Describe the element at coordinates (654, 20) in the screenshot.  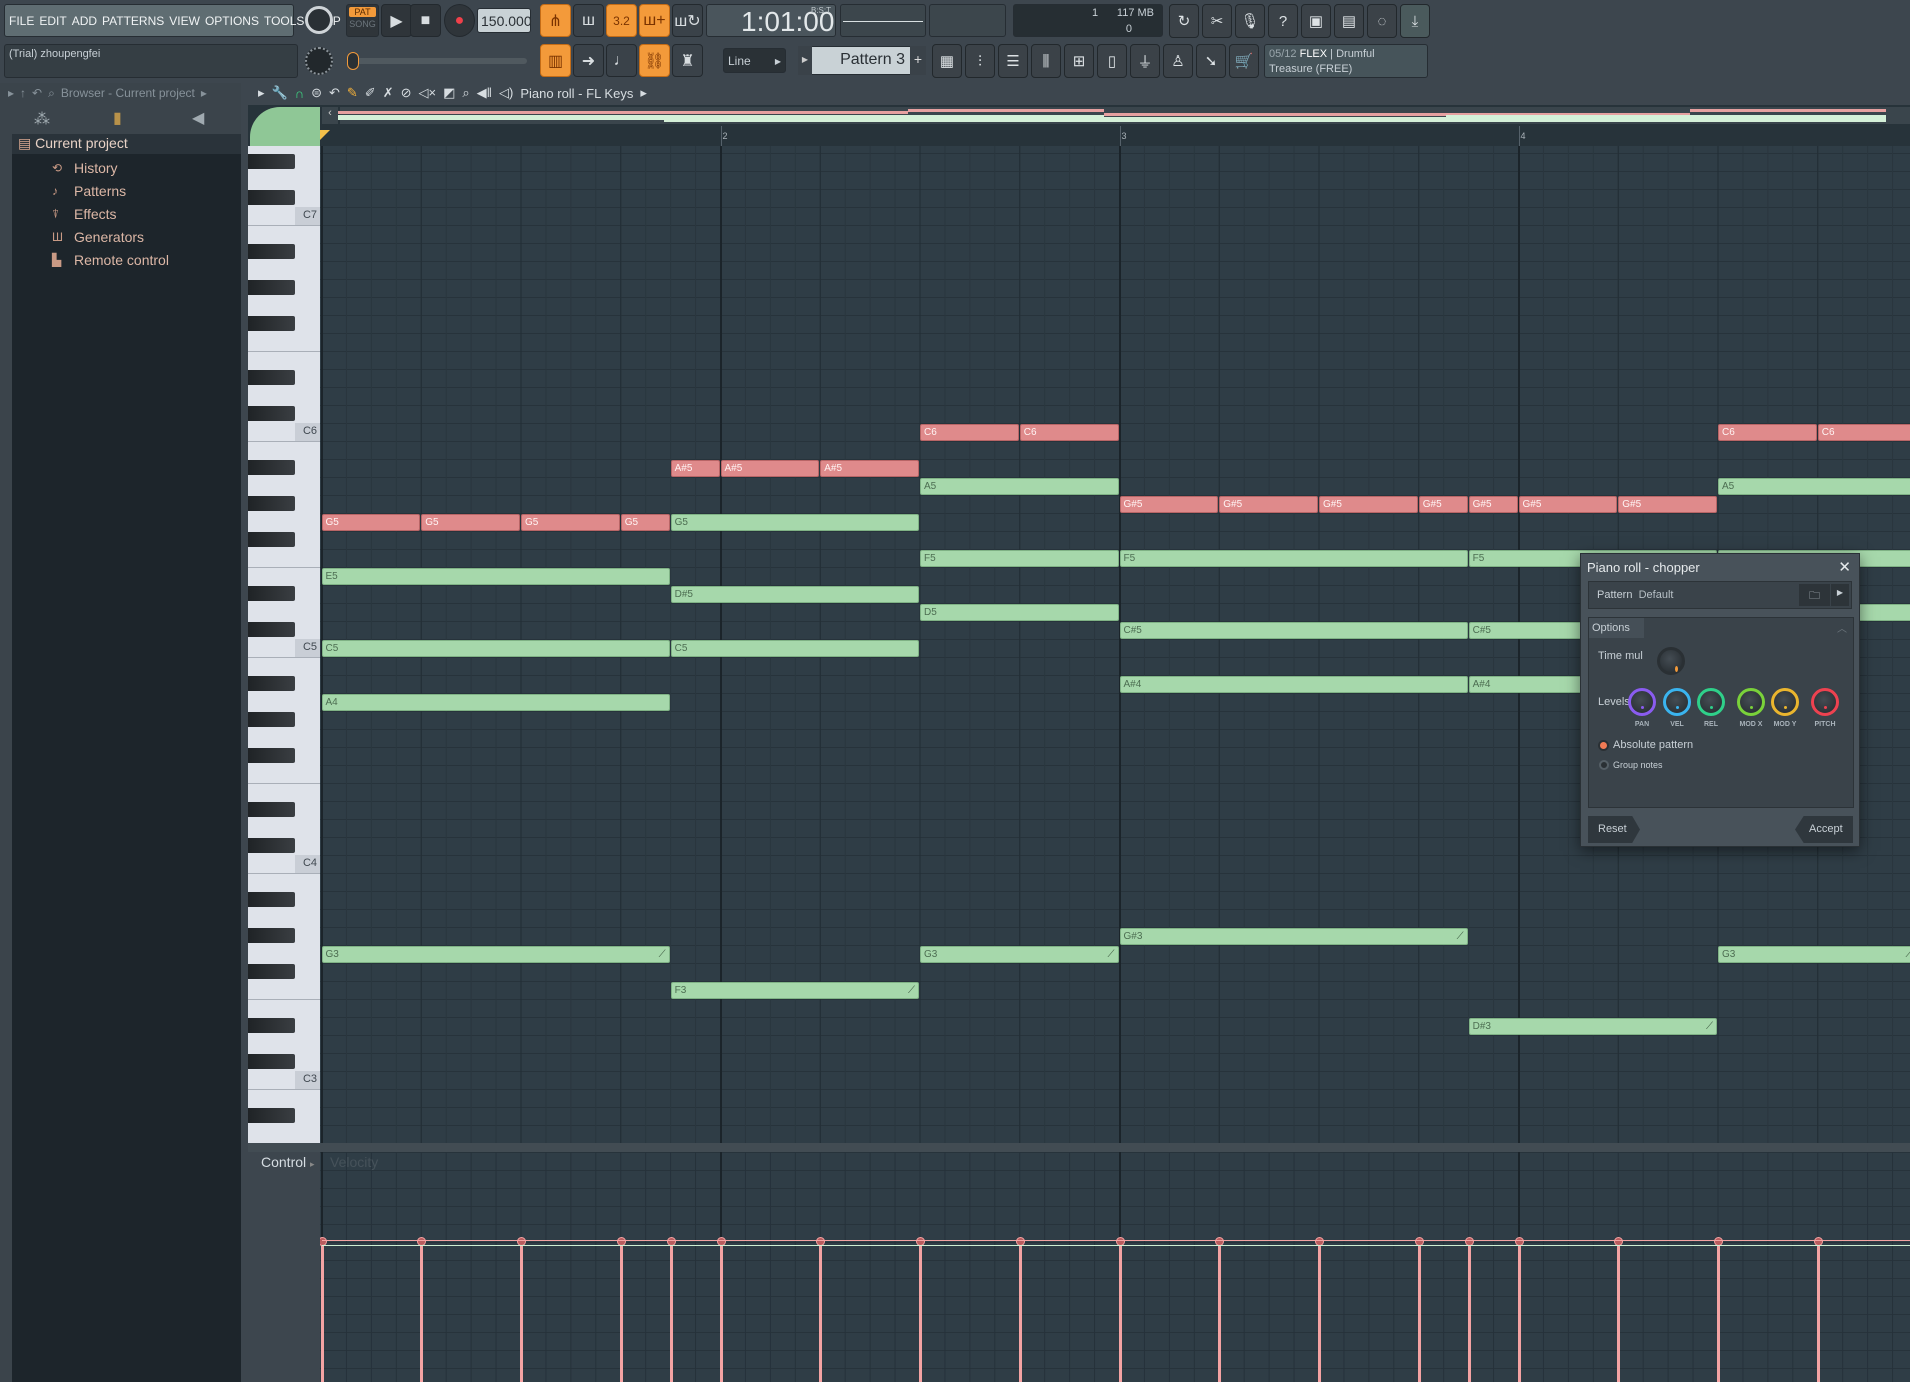
I see `step-edit-button: ш+` at that location.